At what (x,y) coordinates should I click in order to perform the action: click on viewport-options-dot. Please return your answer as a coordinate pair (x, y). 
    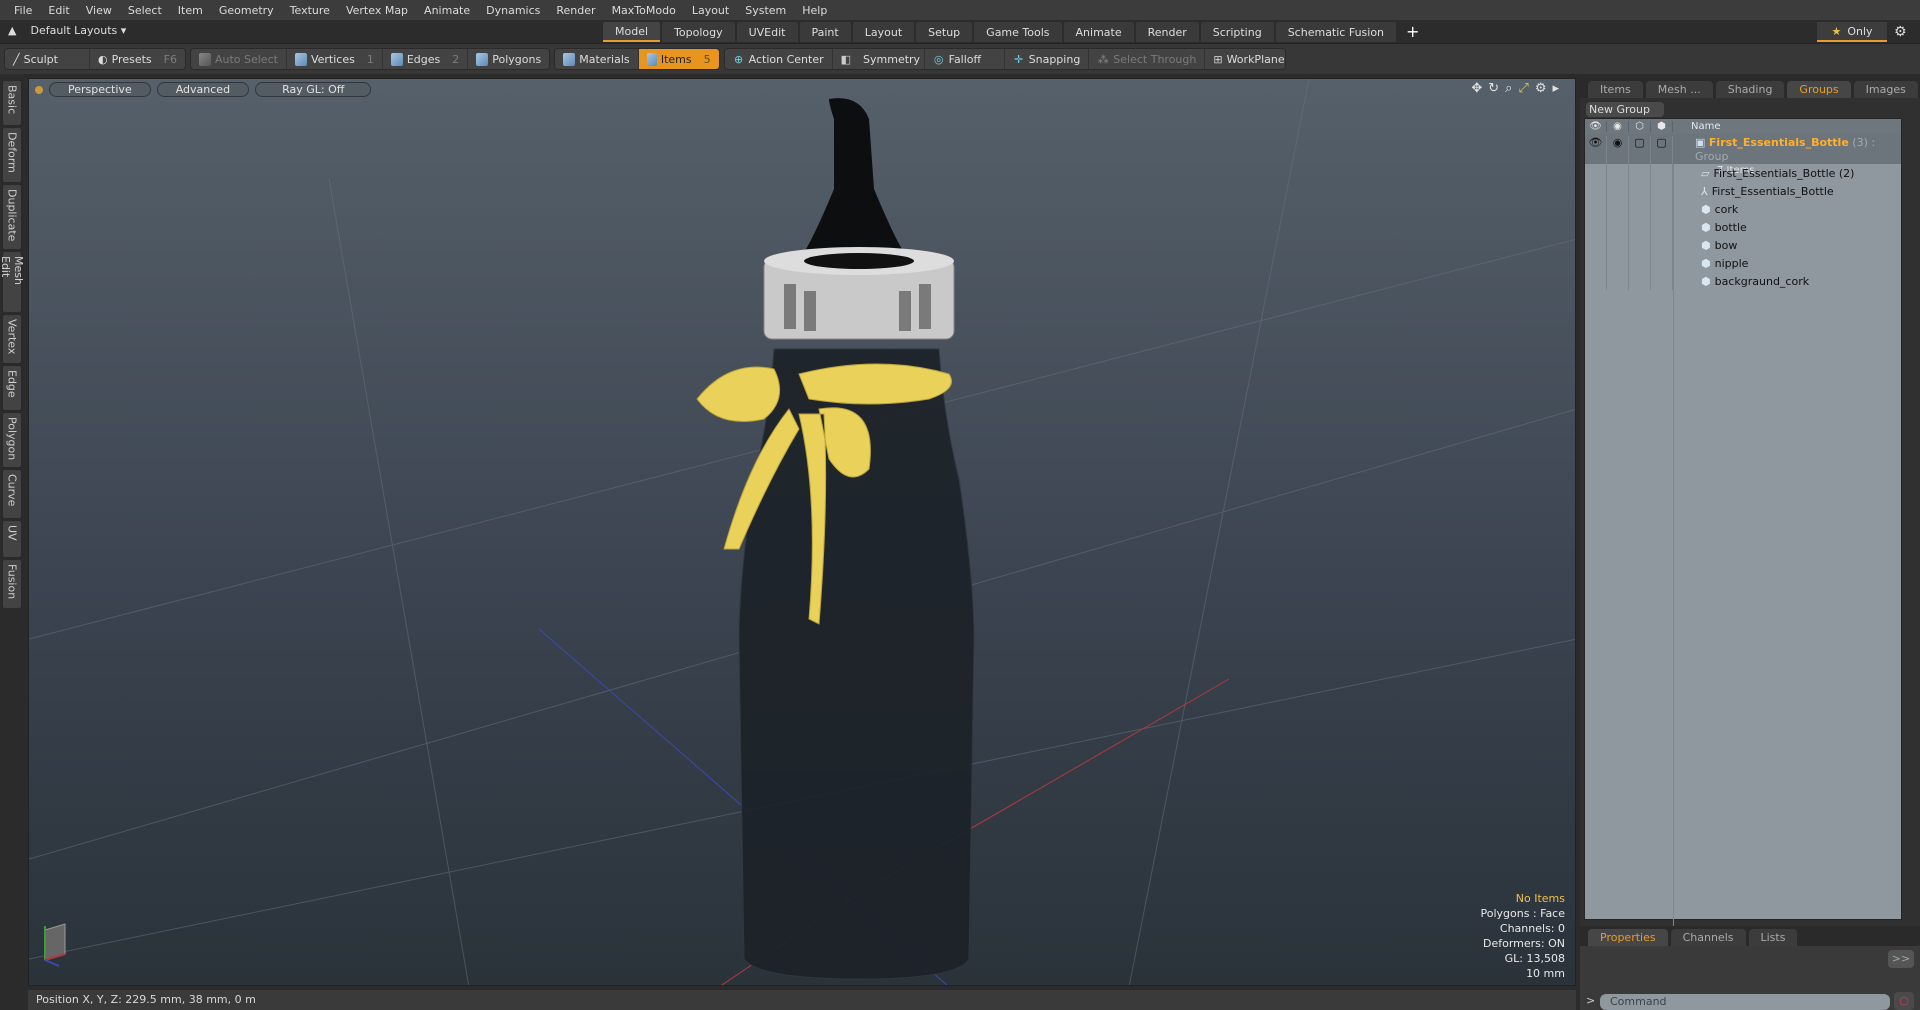
    Looking at the image, I should click on (39, 89).